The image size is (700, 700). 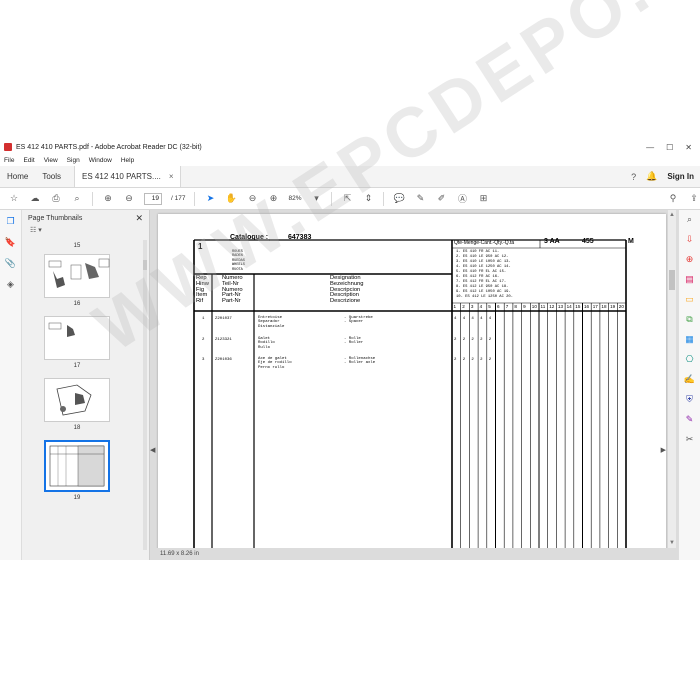 What do you see at coordinates (462, 198) in the screenshot?
I see `text-edit-icon: Ⓐ` at bounding box center [462, 198].